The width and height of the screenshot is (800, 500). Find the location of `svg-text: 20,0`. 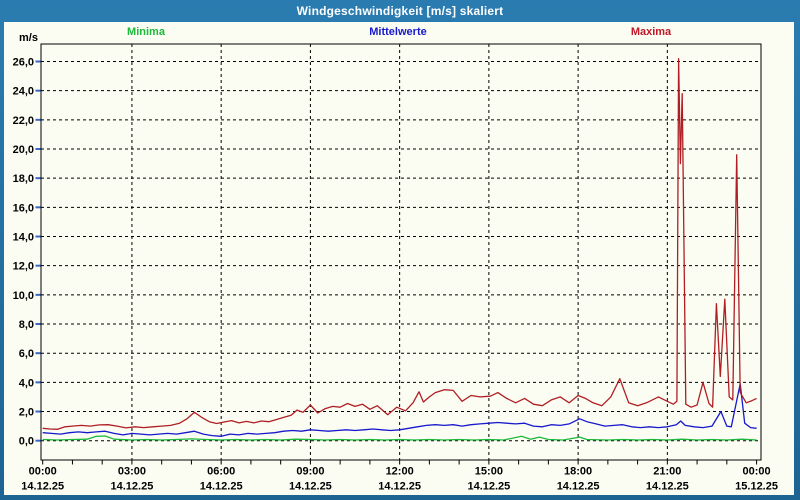

svg-text: 20,0 is located at coordinates (23, 150).